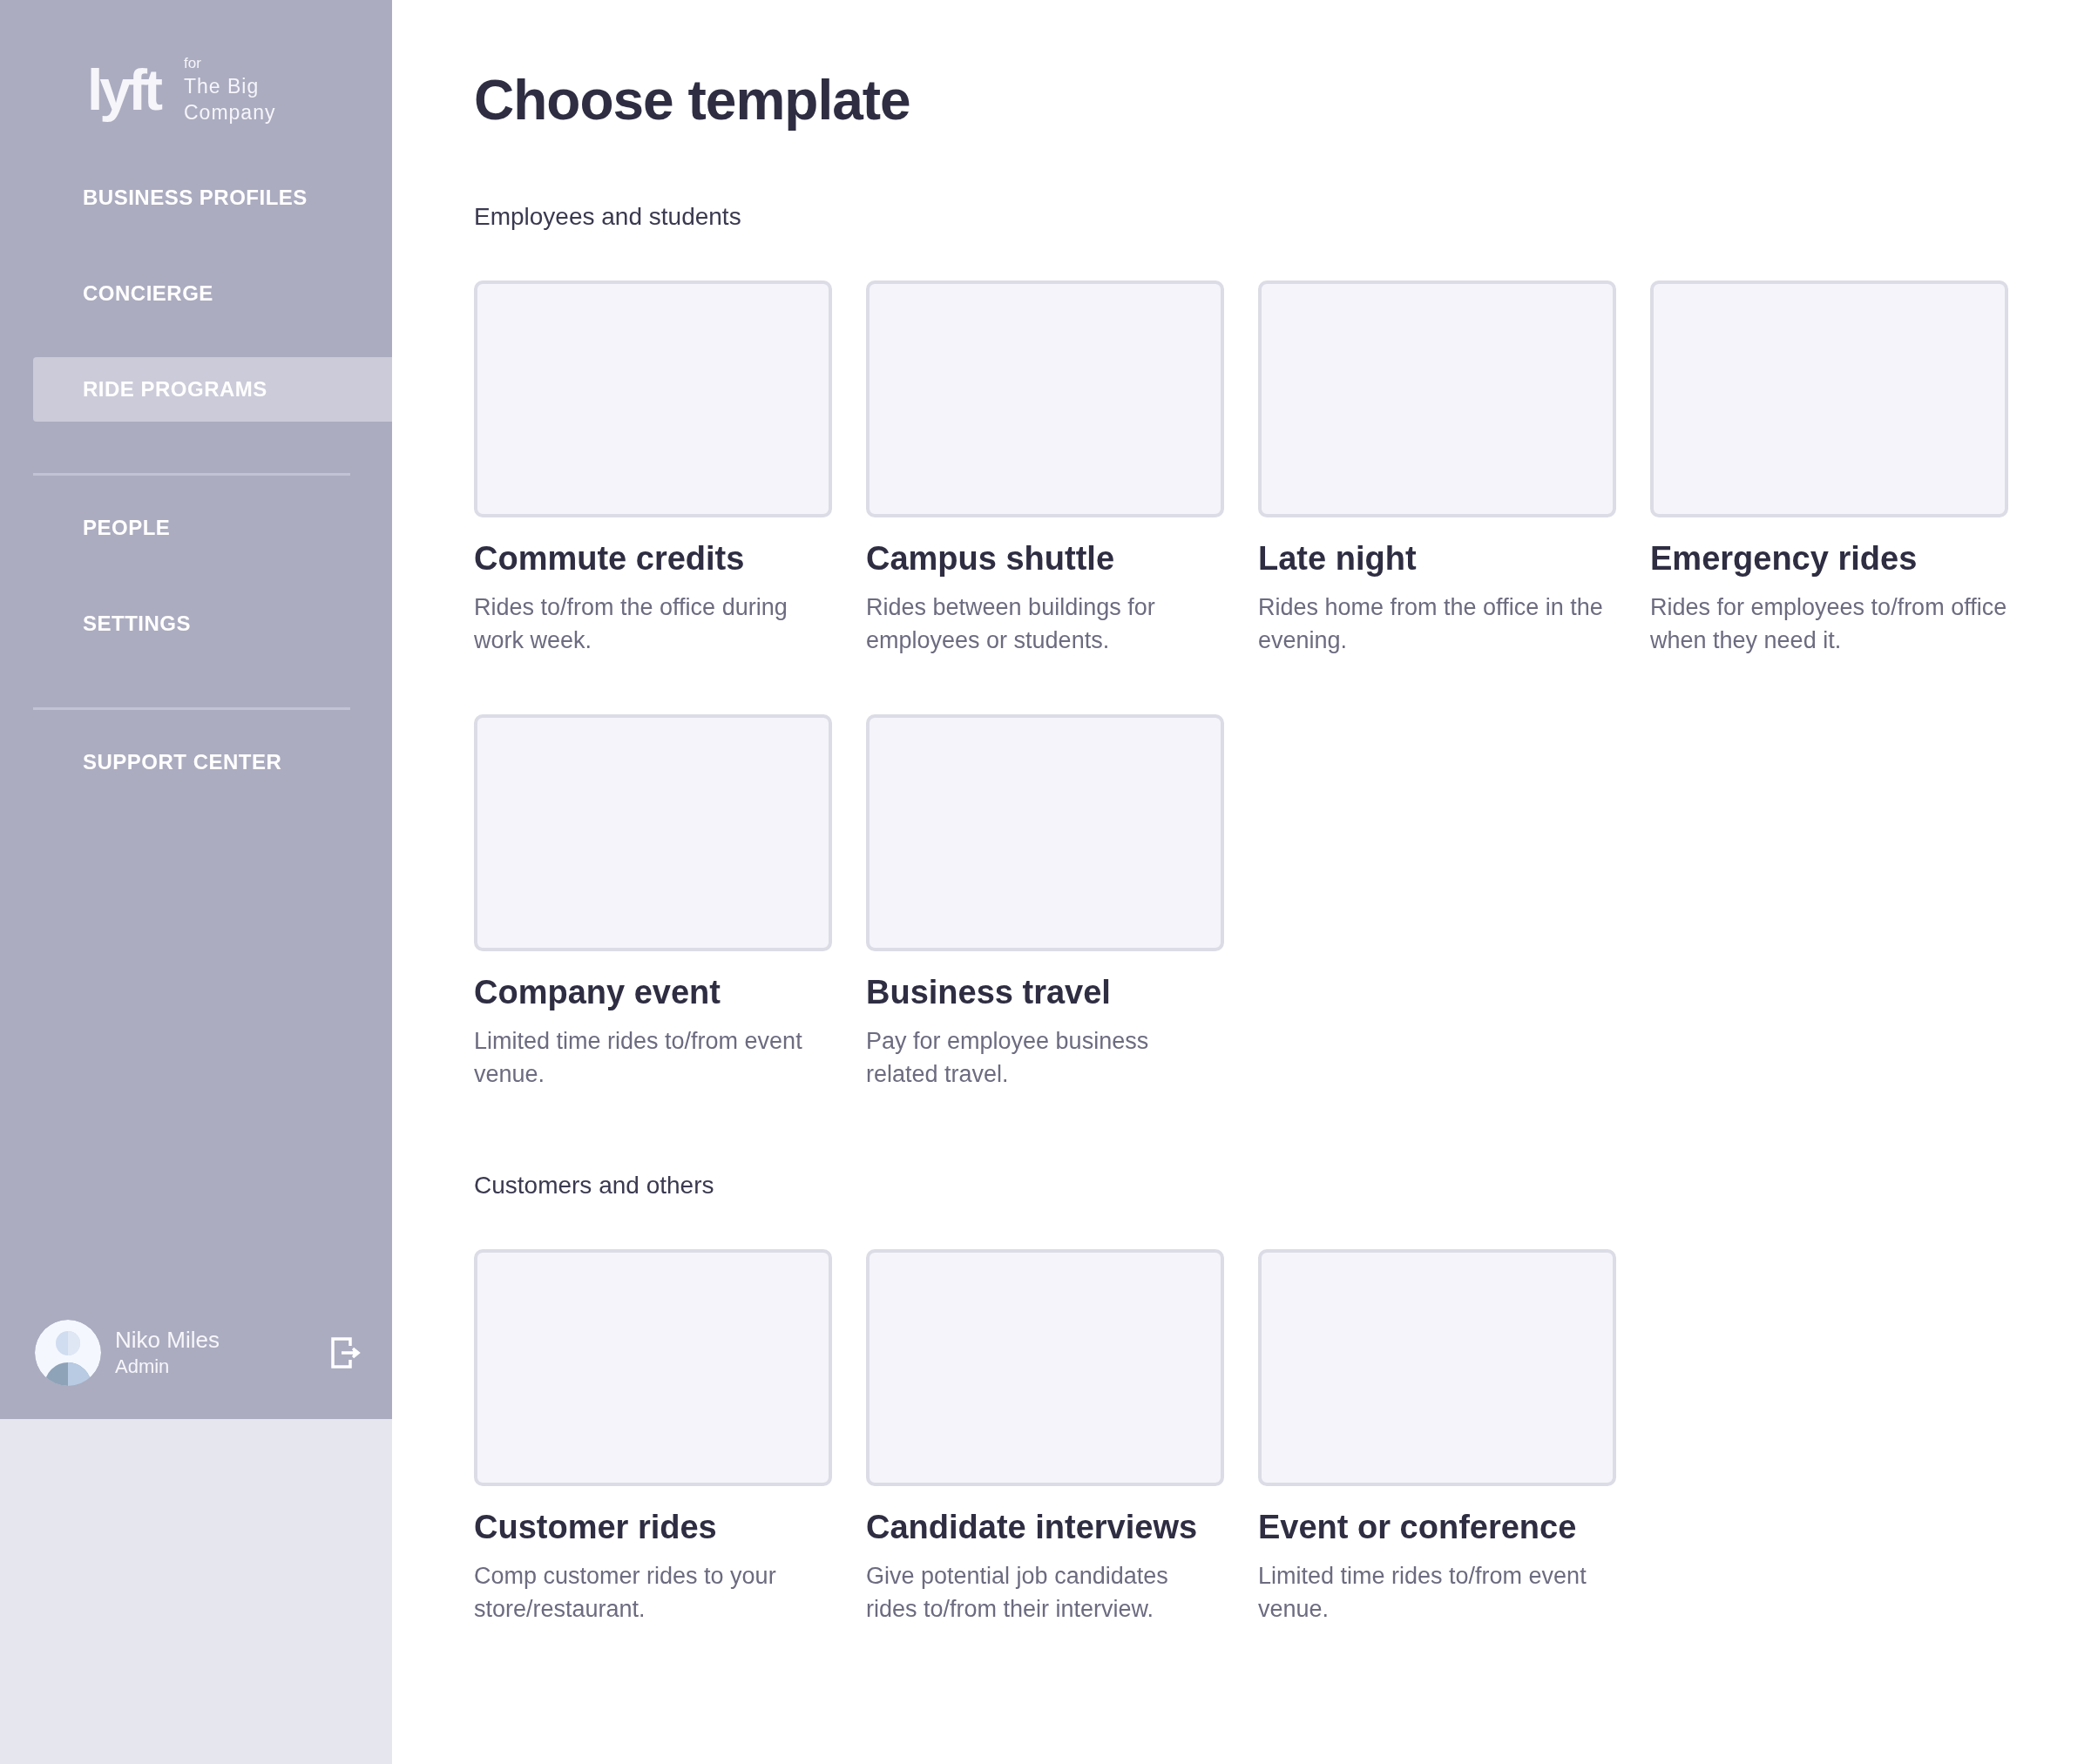 This screenshot has width=2091, height=1764. What do you see at coordinates (989, 993) in the screenshot?
I see `template-title: Business travel` at bounding box center [989, 993].